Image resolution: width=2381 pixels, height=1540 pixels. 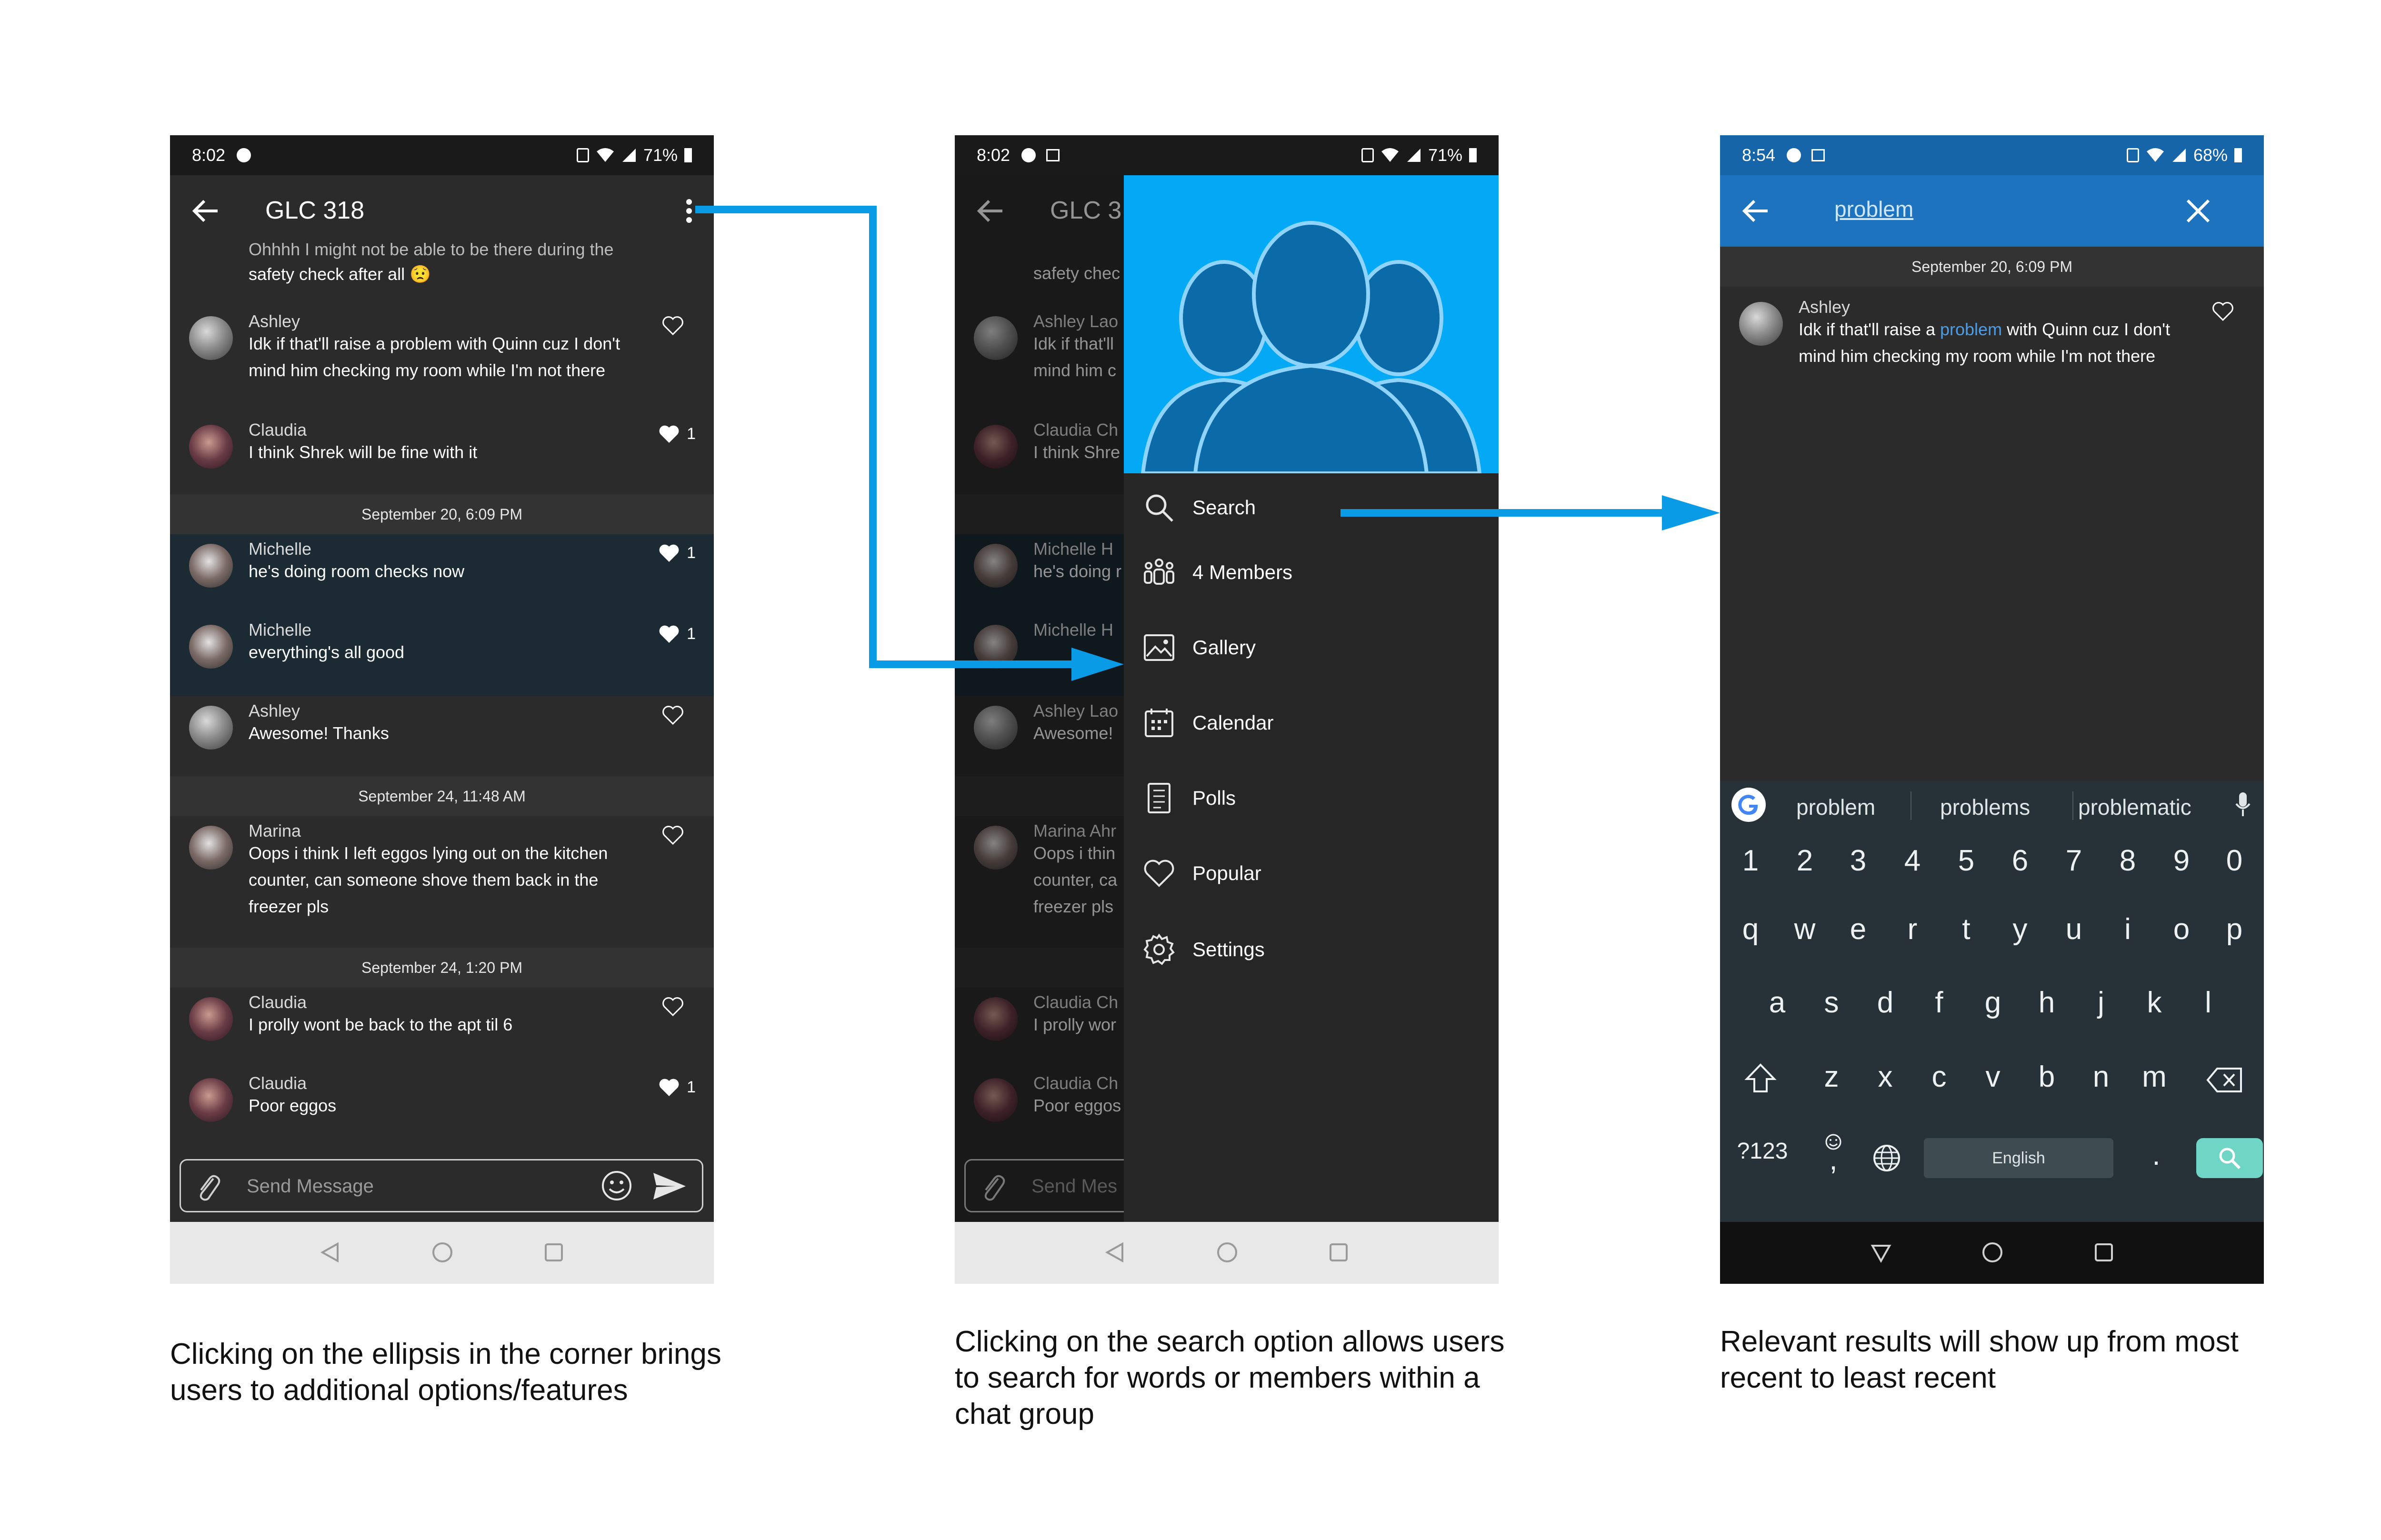 What do you see at coordinates (616, 1185) in the screenshot?
I see `emoji-icon` at bounding box center [616, 1185].